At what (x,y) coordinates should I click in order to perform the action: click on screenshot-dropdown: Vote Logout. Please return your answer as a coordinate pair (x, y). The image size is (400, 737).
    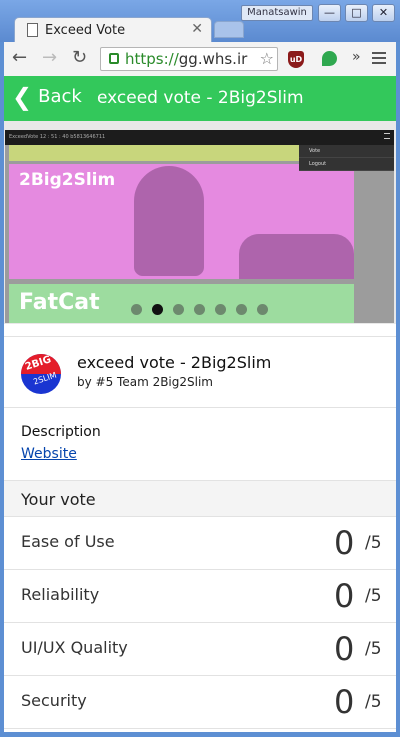
    Looking at the image, I should click on (346, 158).